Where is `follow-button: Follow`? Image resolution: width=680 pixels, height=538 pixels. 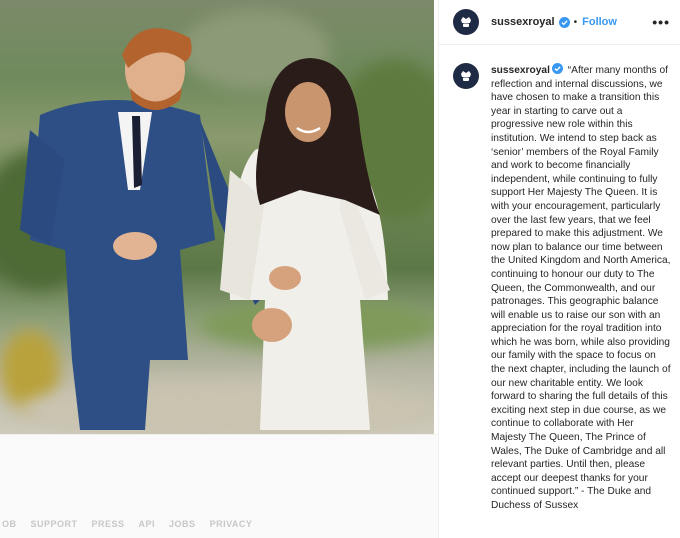 follow-button: Follow is located at coordinates (599, 22).